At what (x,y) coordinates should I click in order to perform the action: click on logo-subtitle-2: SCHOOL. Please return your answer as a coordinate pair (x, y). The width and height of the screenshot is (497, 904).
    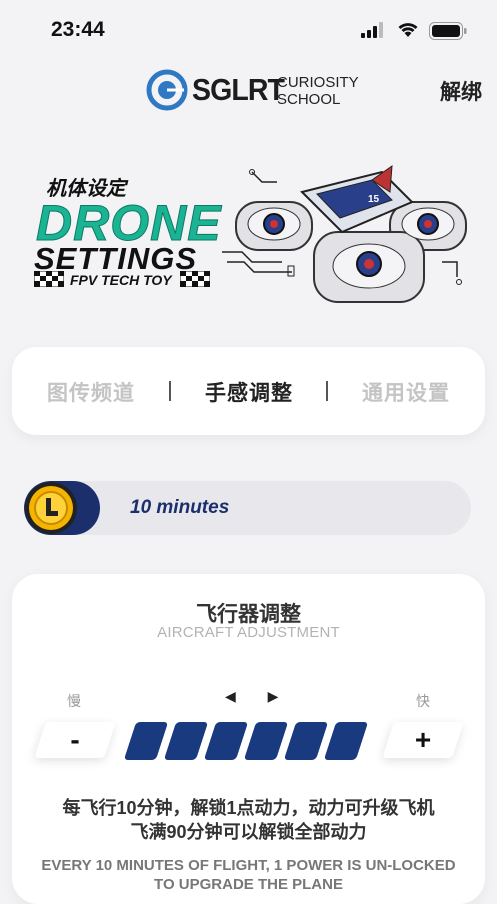
    Looking at the image, I should click on (309, 99).